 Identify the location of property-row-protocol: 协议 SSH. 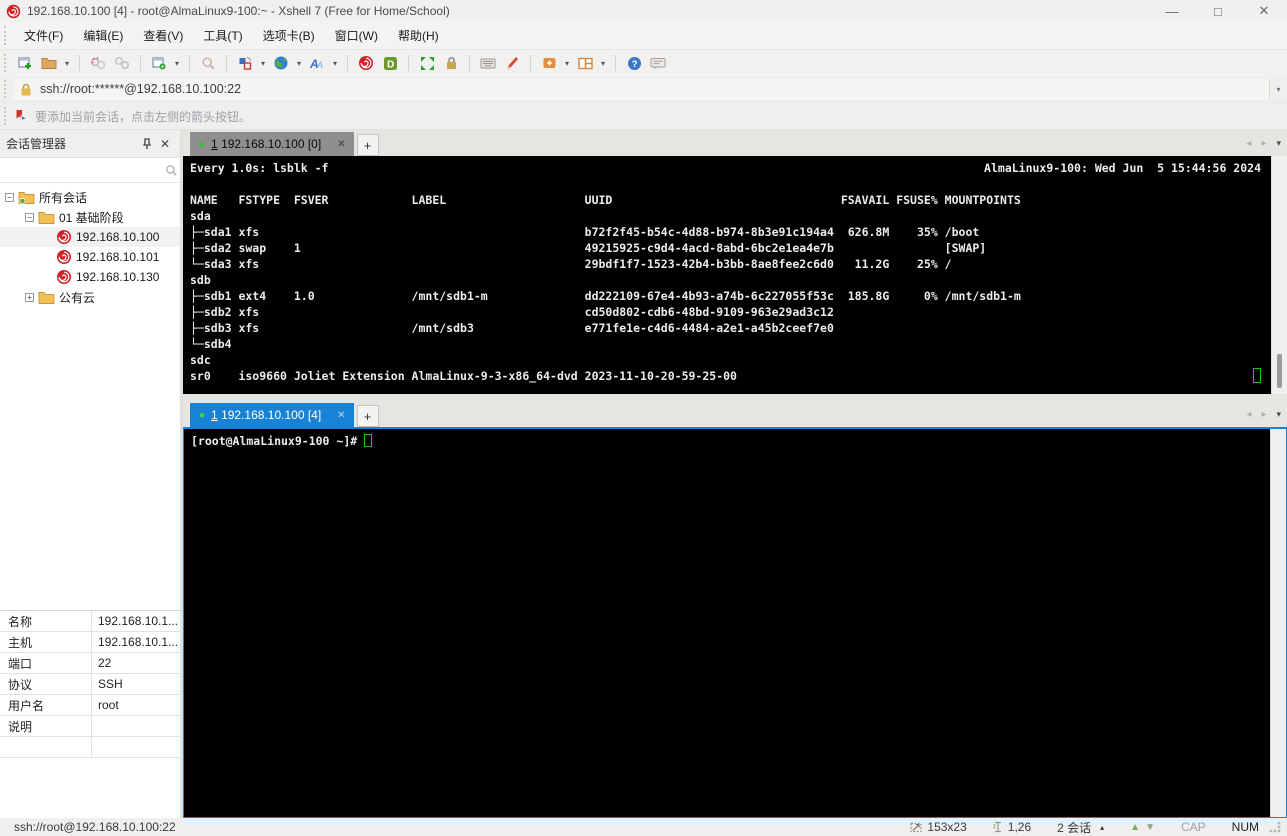
(91, 684).